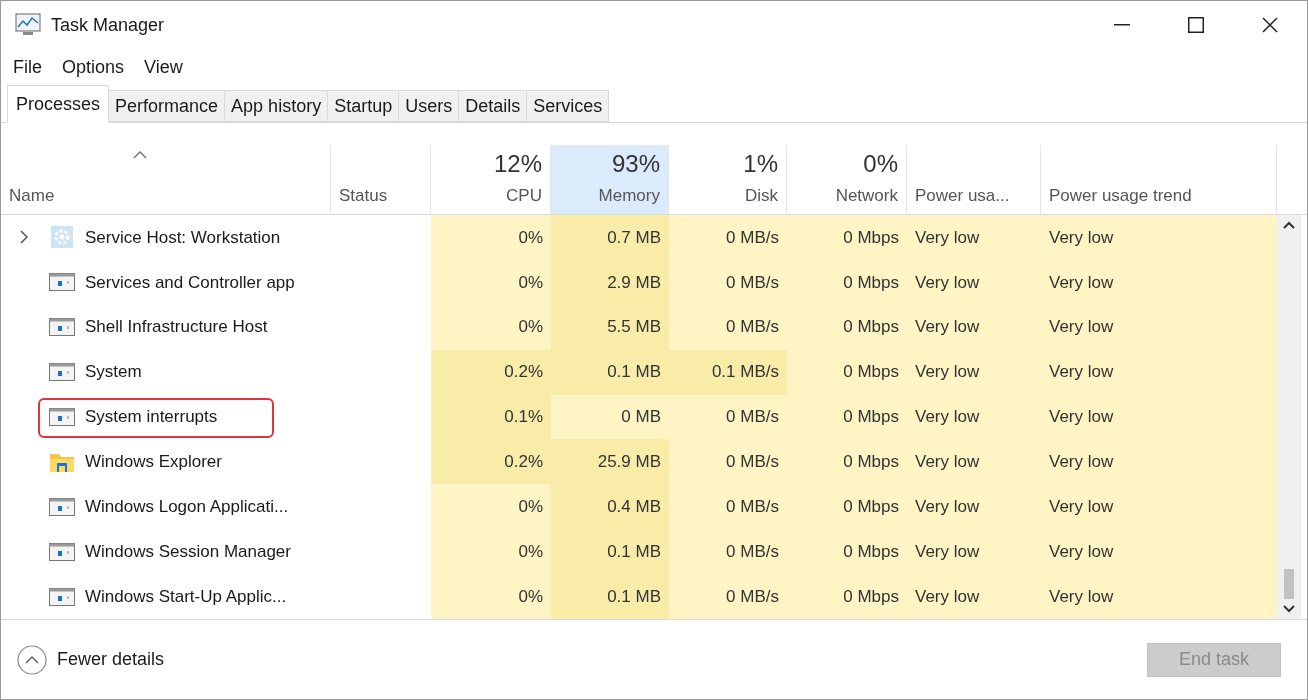  Describe the element at coordinates (610, 417) in the screenshot. I see `table-cell: 0 MB` at that location.